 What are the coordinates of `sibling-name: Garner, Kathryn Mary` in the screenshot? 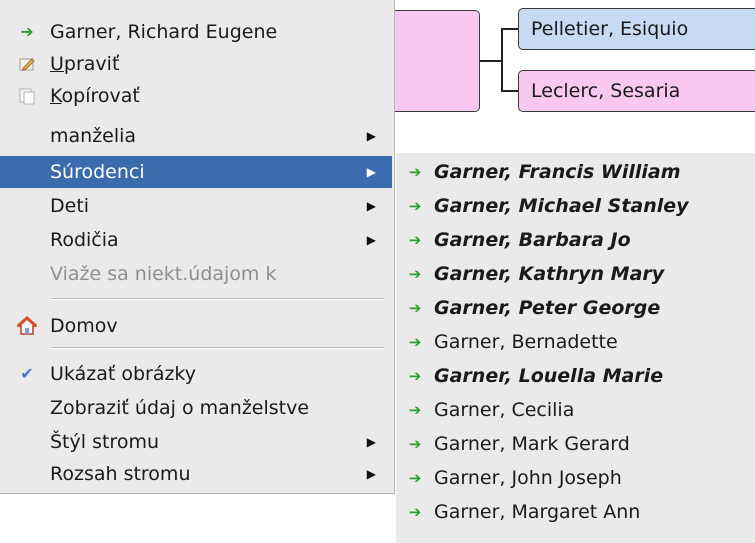 It's located at (549, 274).